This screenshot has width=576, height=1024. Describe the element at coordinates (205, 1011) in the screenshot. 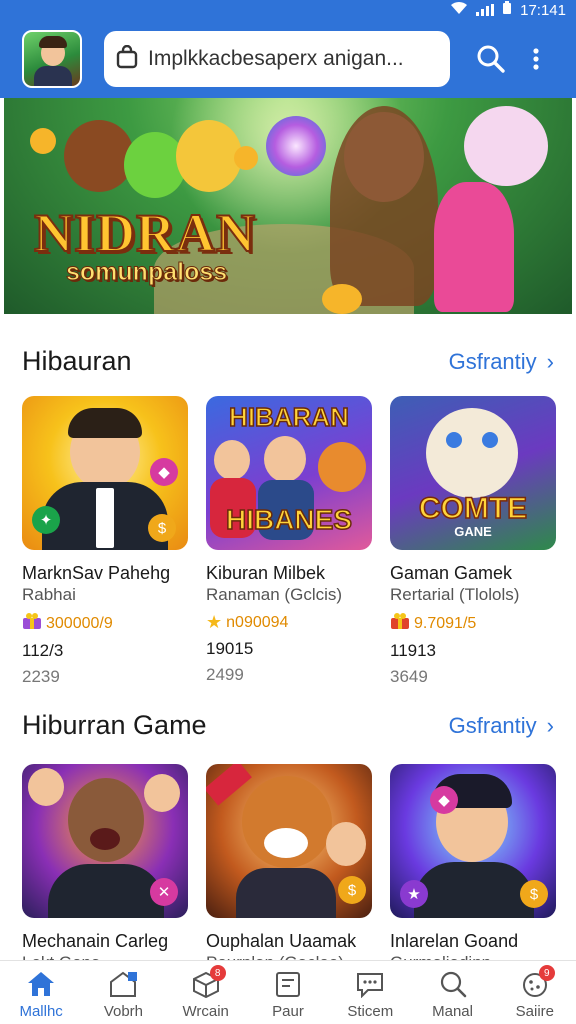

I see `nav-label: Wrcain` at that location.